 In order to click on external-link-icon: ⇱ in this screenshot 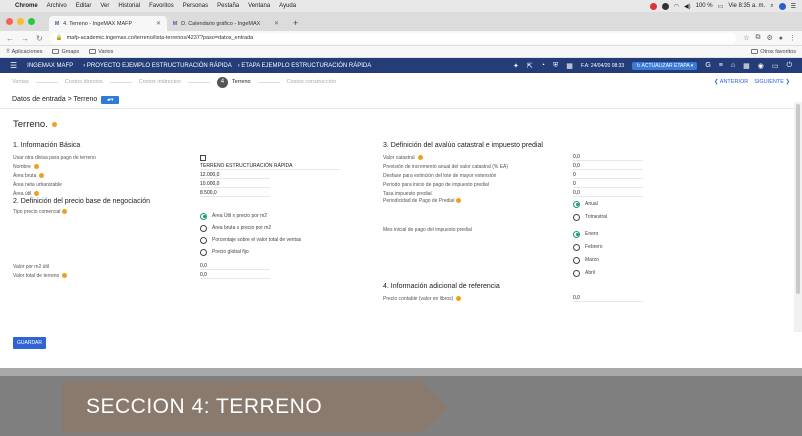, I will do `click(530, 66)`.